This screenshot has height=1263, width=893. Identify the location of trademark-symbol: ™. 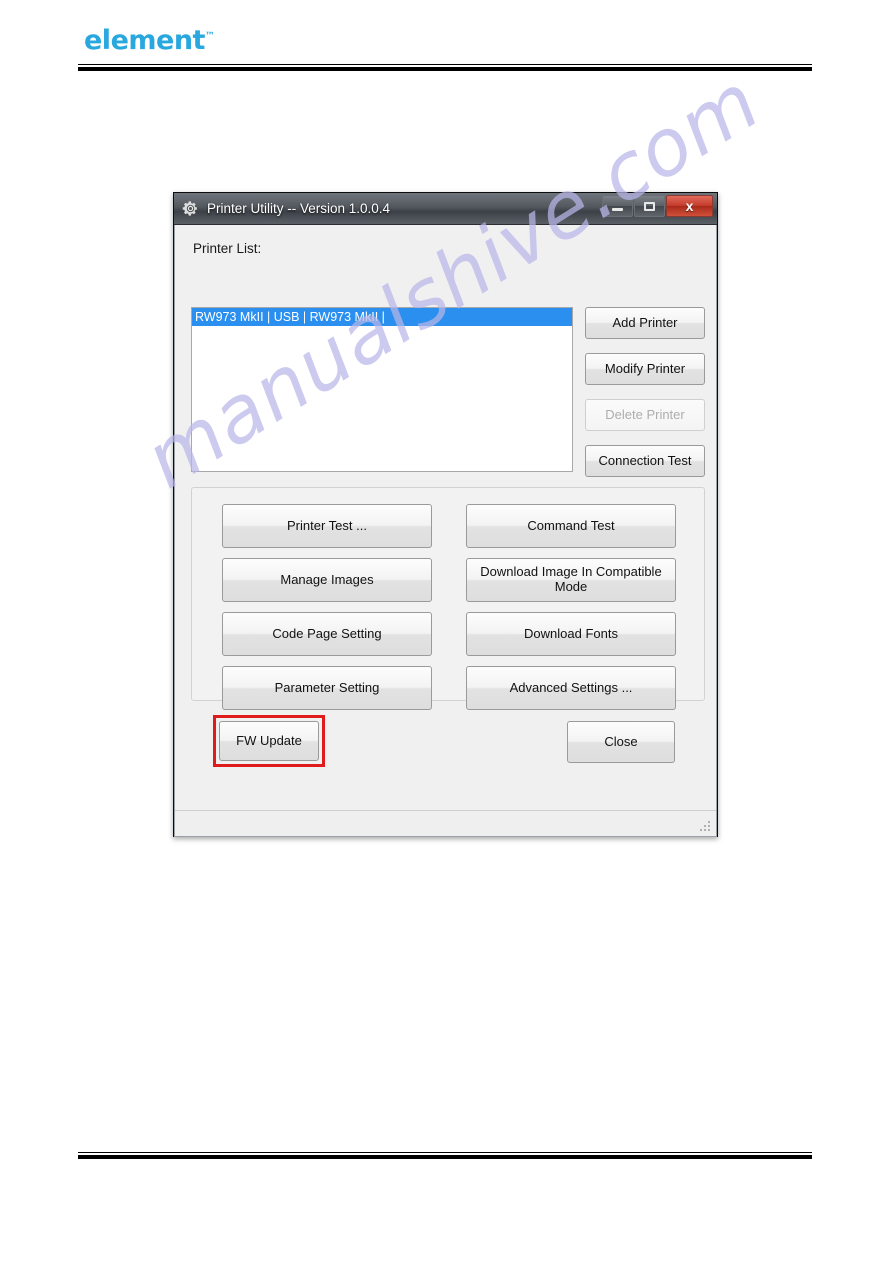
(209, 36).